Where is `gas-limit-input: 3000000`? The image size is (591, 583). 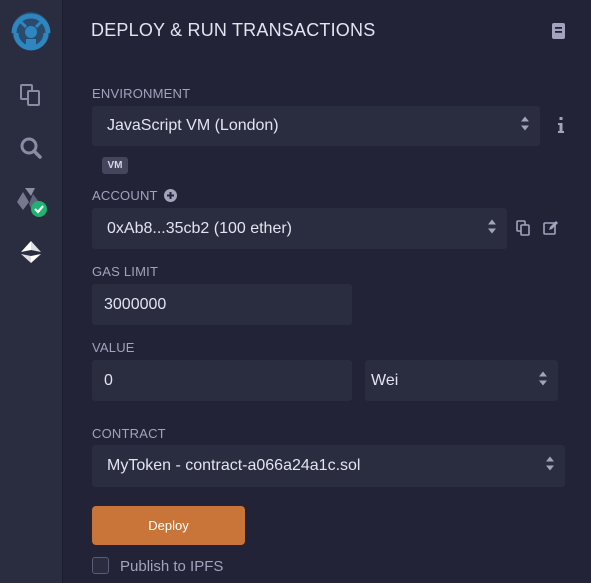 gas-limit-input: 3000000 is located at coordinates (222, 304).